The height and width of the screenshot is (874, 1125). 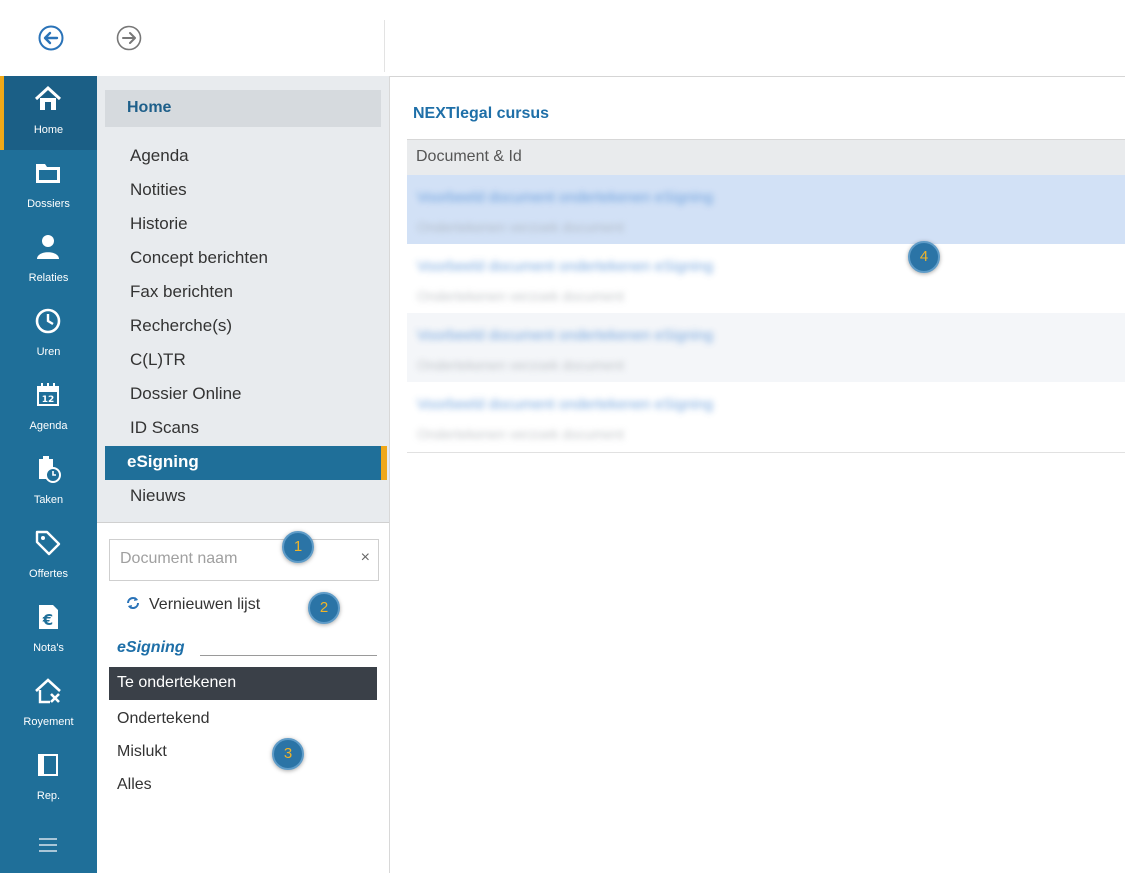 I want to click on rail-item-agenda: 12 Agenda, so click(x=48, y=409).